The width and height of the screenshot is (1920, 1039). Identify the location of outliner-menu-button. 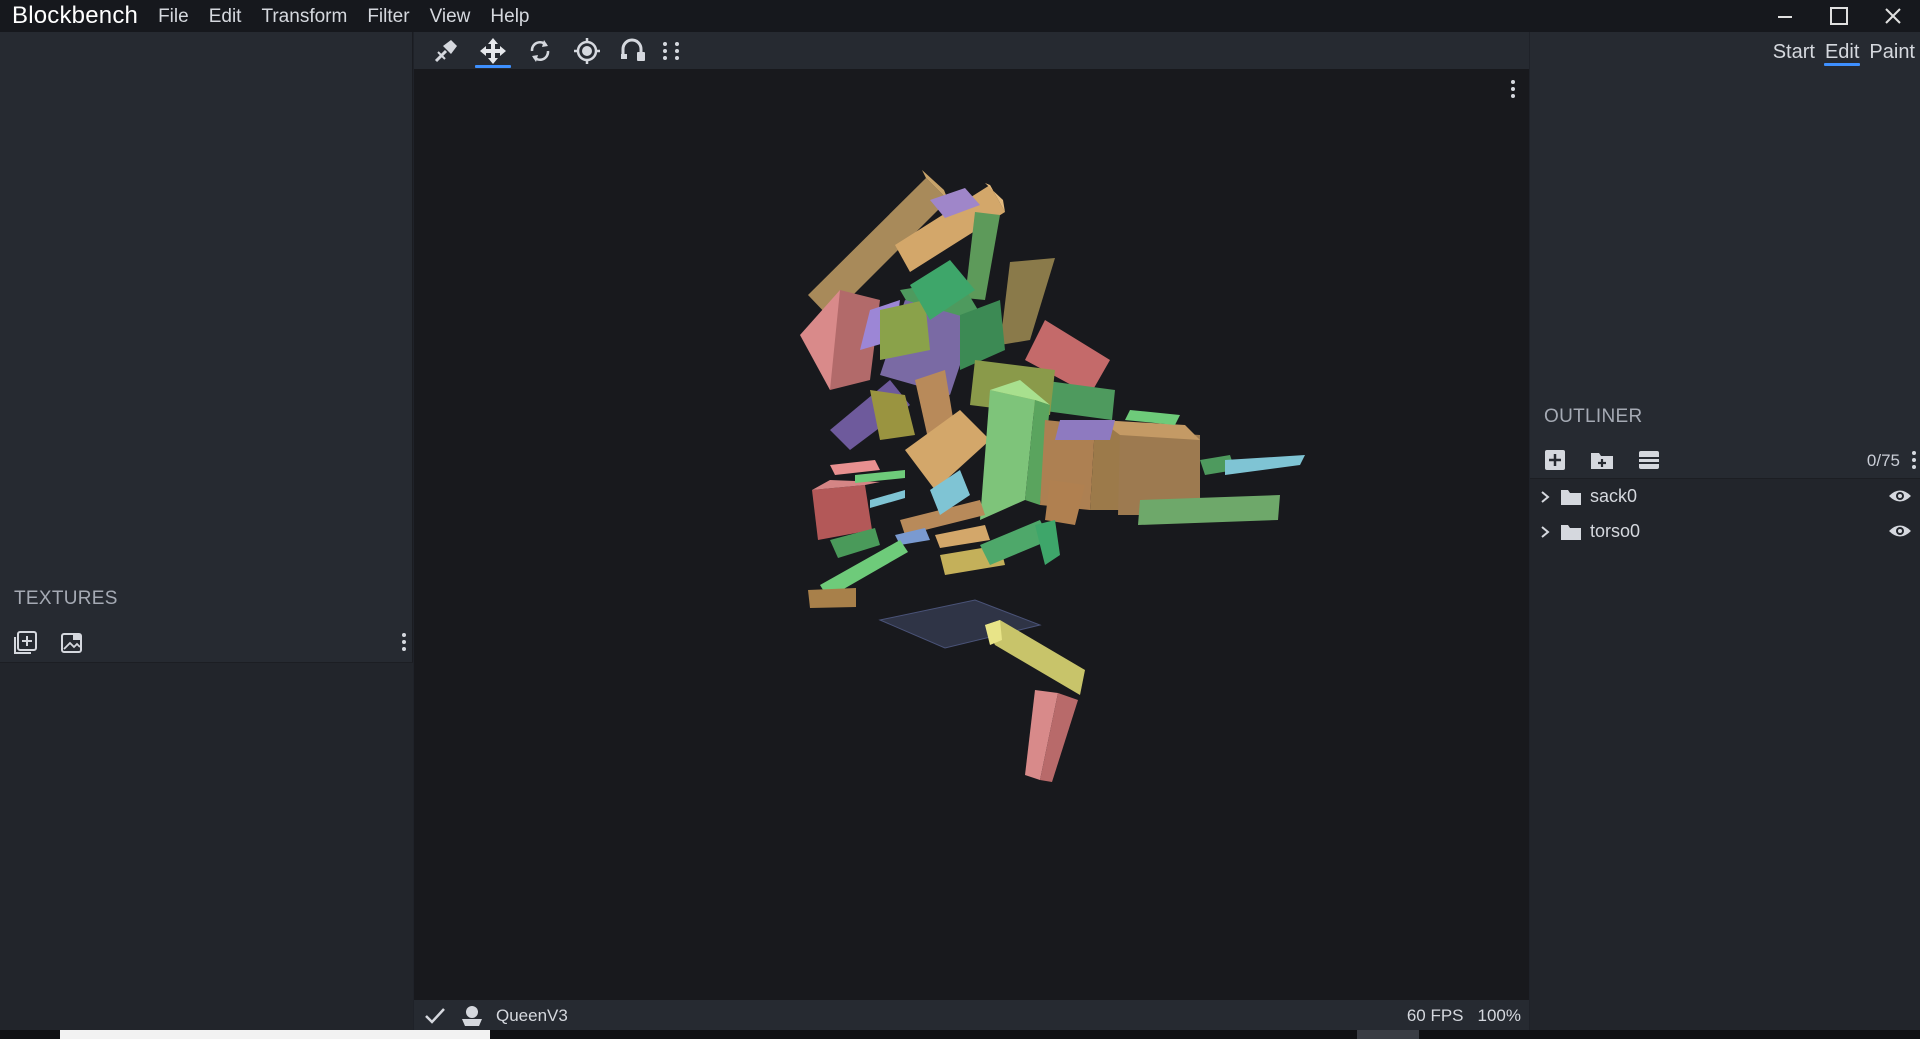
(1914, 462).